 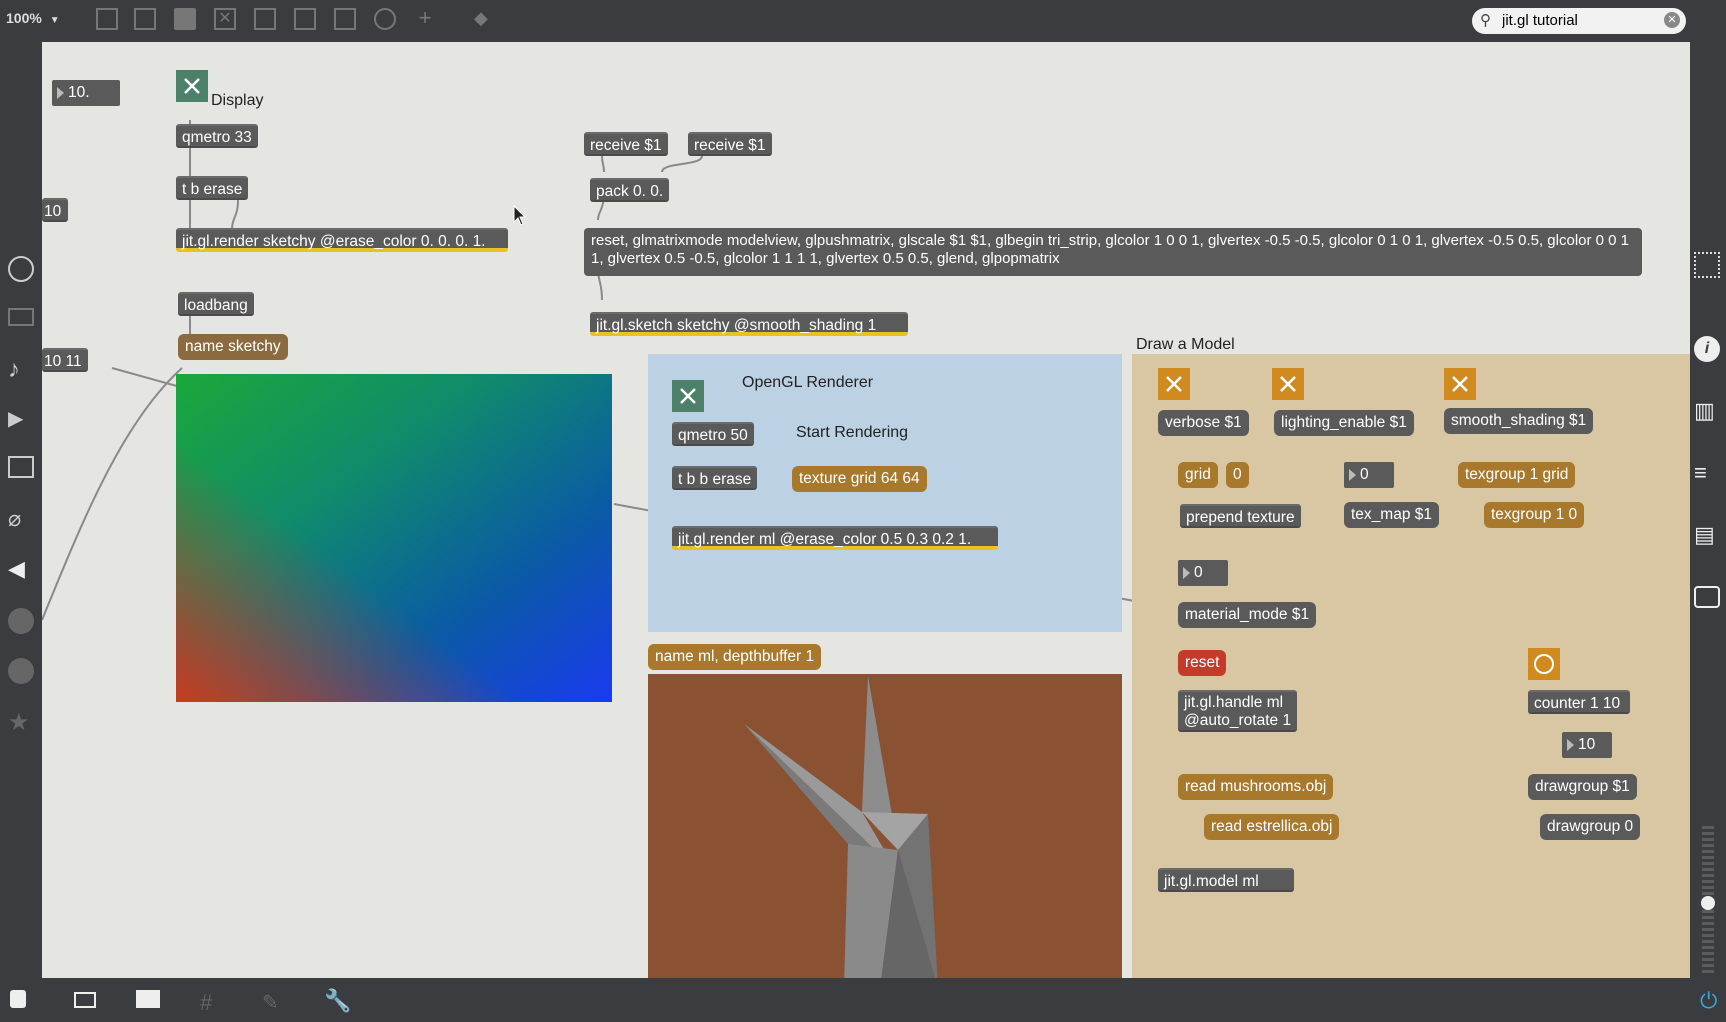 I want to click on texture-grid-message: texture grid 64 64, so click(x=859, y=479).